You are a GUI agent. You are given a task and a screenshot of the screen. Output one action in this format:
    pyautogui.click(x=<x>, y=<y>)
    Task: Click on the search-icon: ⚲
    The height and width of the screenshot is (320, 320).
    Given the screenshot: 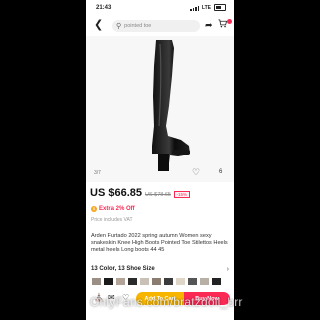 What is the action you would take?
    pyautogui.click(x=119, y=26)
    